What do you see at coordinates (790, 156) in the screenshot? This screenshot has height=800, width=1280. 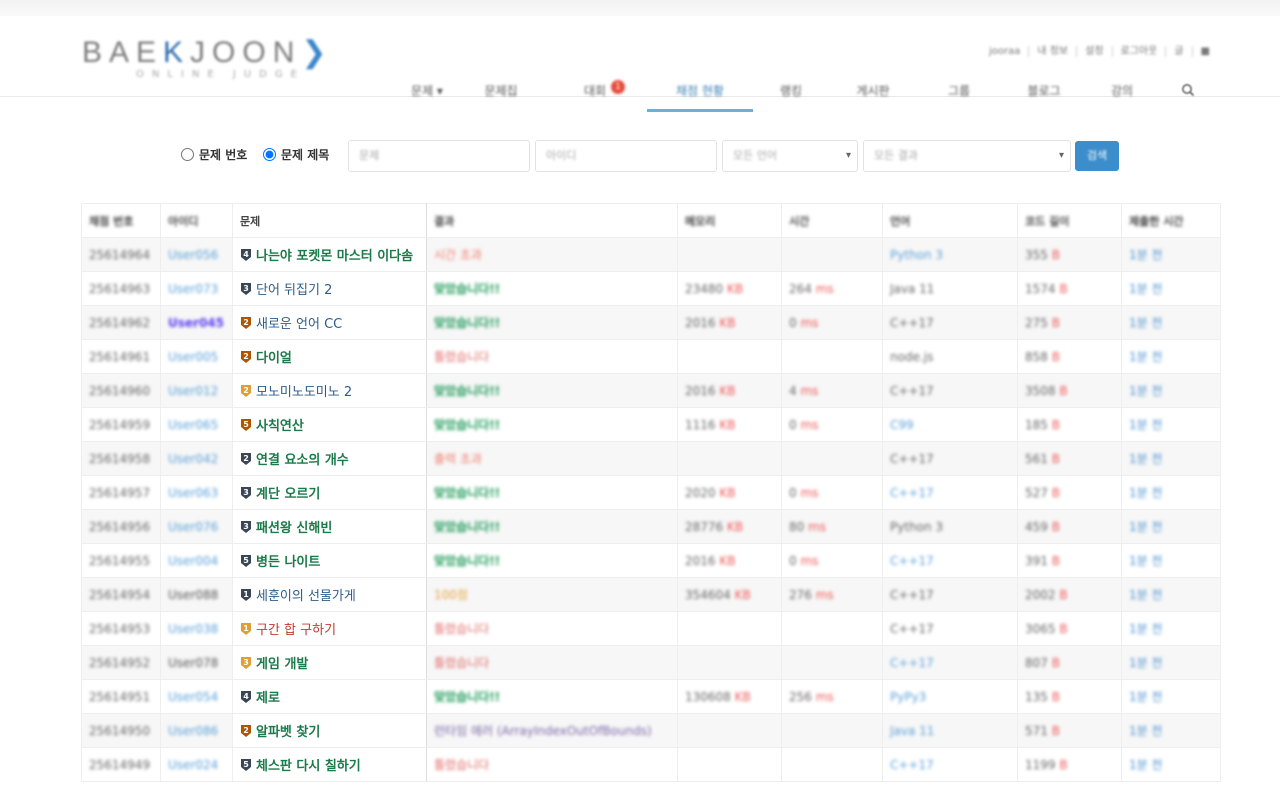 I see `language-select: 모든 언어 ▾` at bounding box center [790, 156].